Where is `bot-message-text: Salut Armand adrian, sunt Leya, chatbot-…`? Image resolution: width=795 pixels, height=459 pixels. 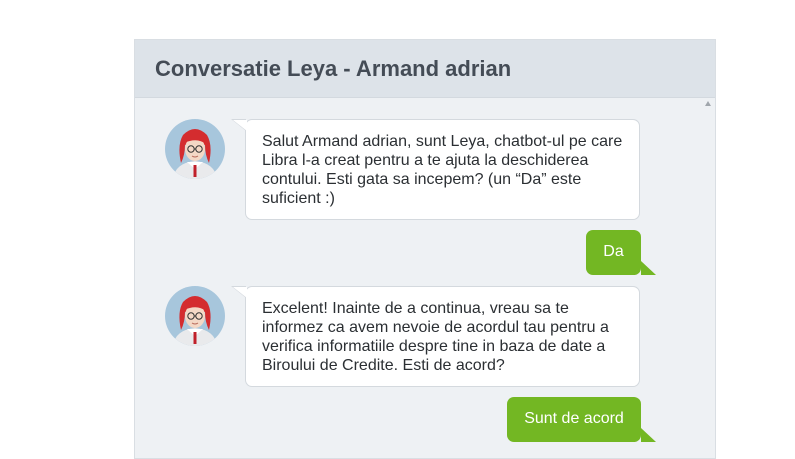
bot-message-text: Salut Armand adrian, sunt Leya, chatbot-… is located at coordinates (442, 170).